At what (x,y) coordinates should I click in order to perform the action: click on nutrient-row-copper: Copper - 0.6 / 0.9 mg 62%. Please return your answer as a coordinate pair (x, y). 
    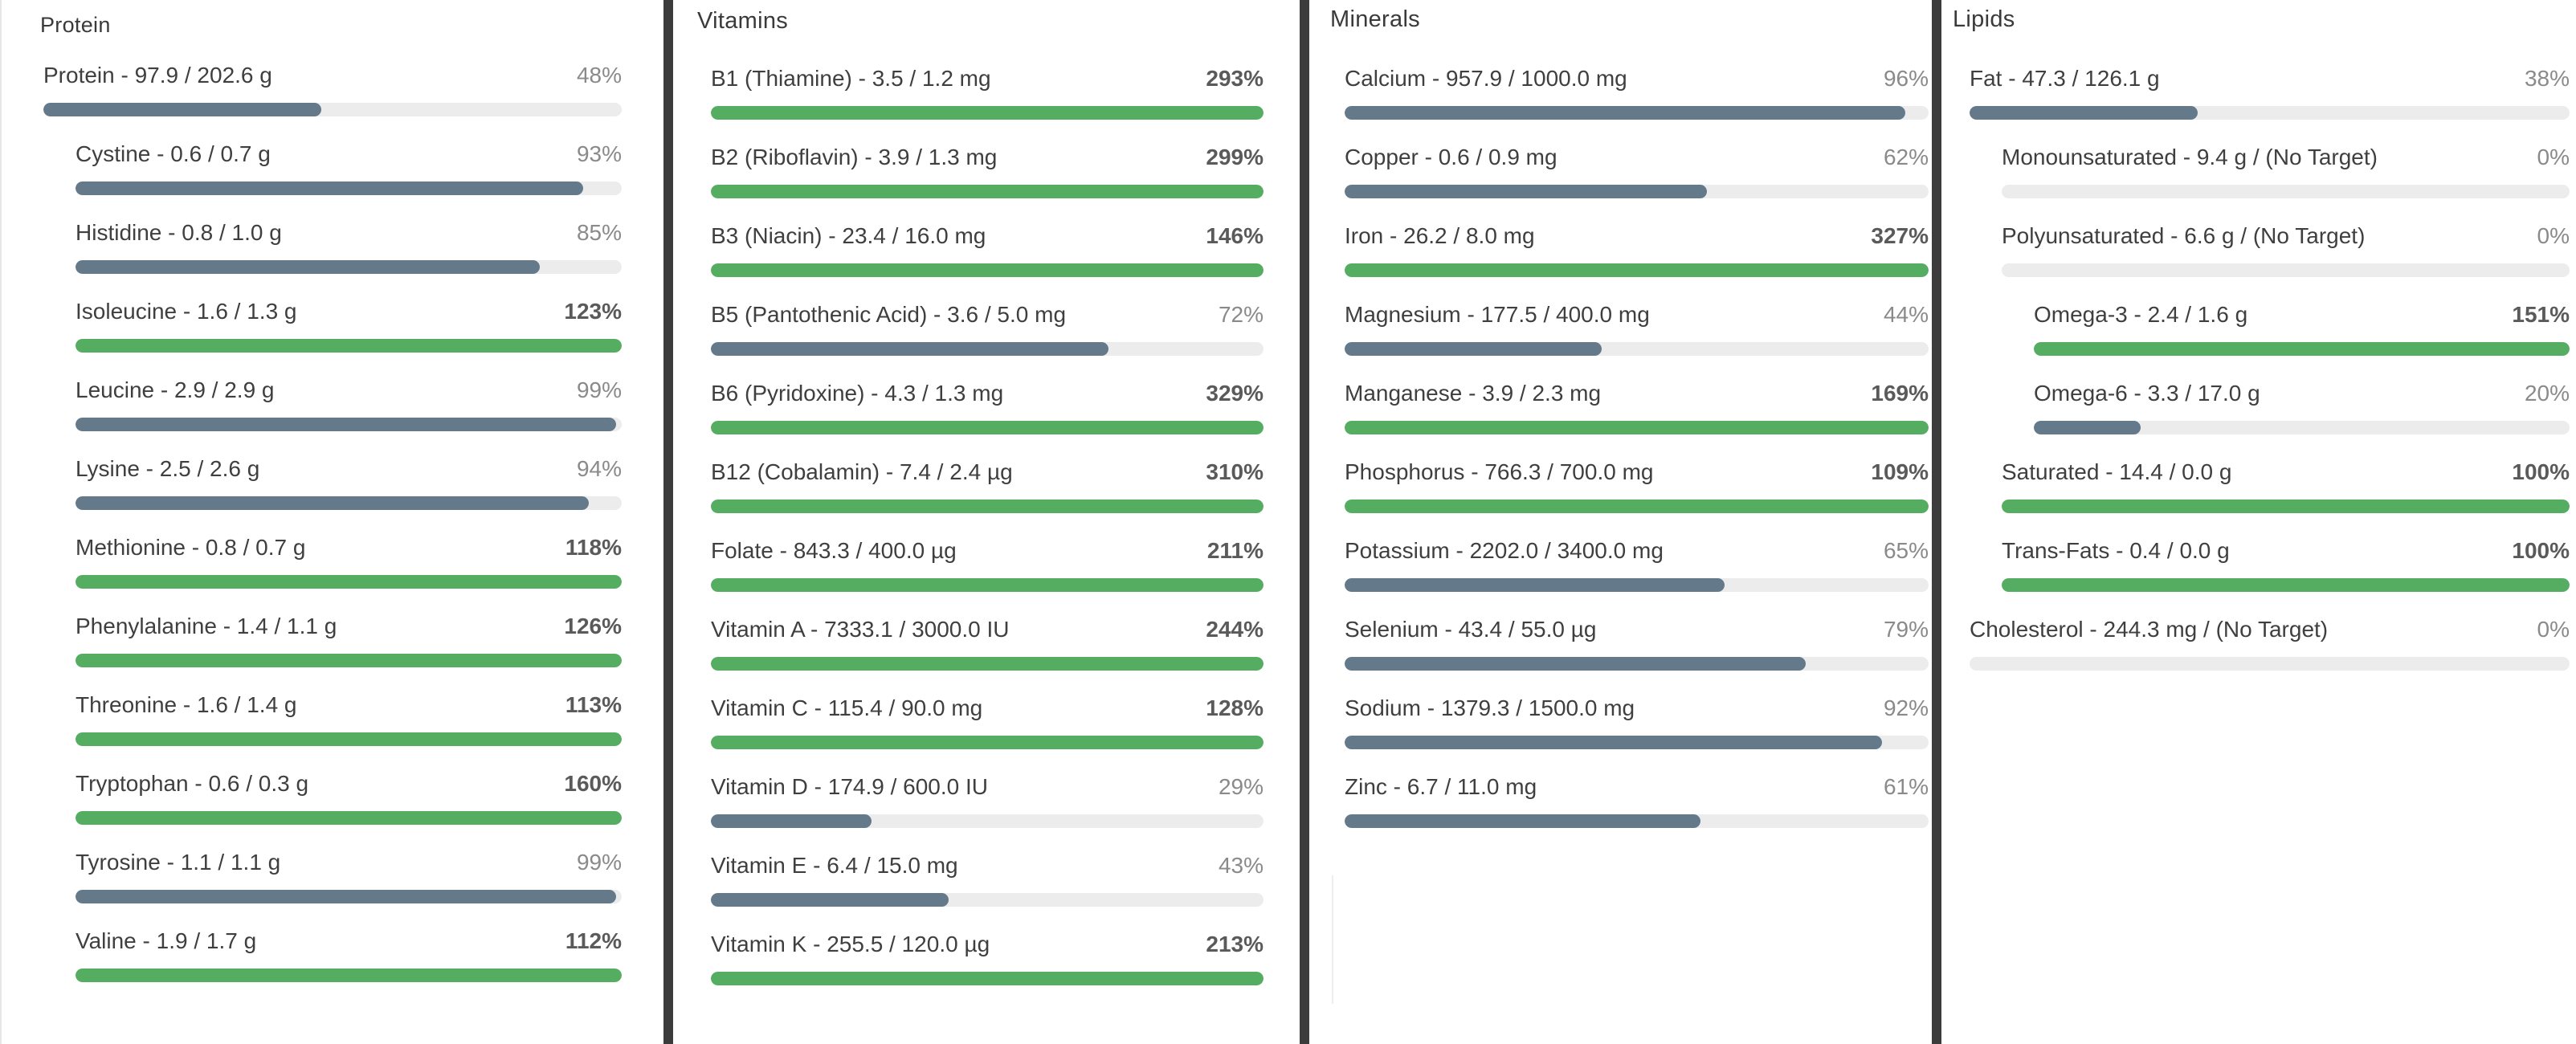
    Looking at the image, I should click on (1637, 177).